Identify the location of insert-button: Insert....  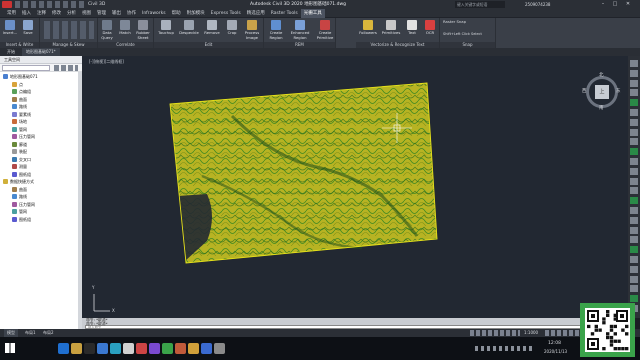
(10, 30).